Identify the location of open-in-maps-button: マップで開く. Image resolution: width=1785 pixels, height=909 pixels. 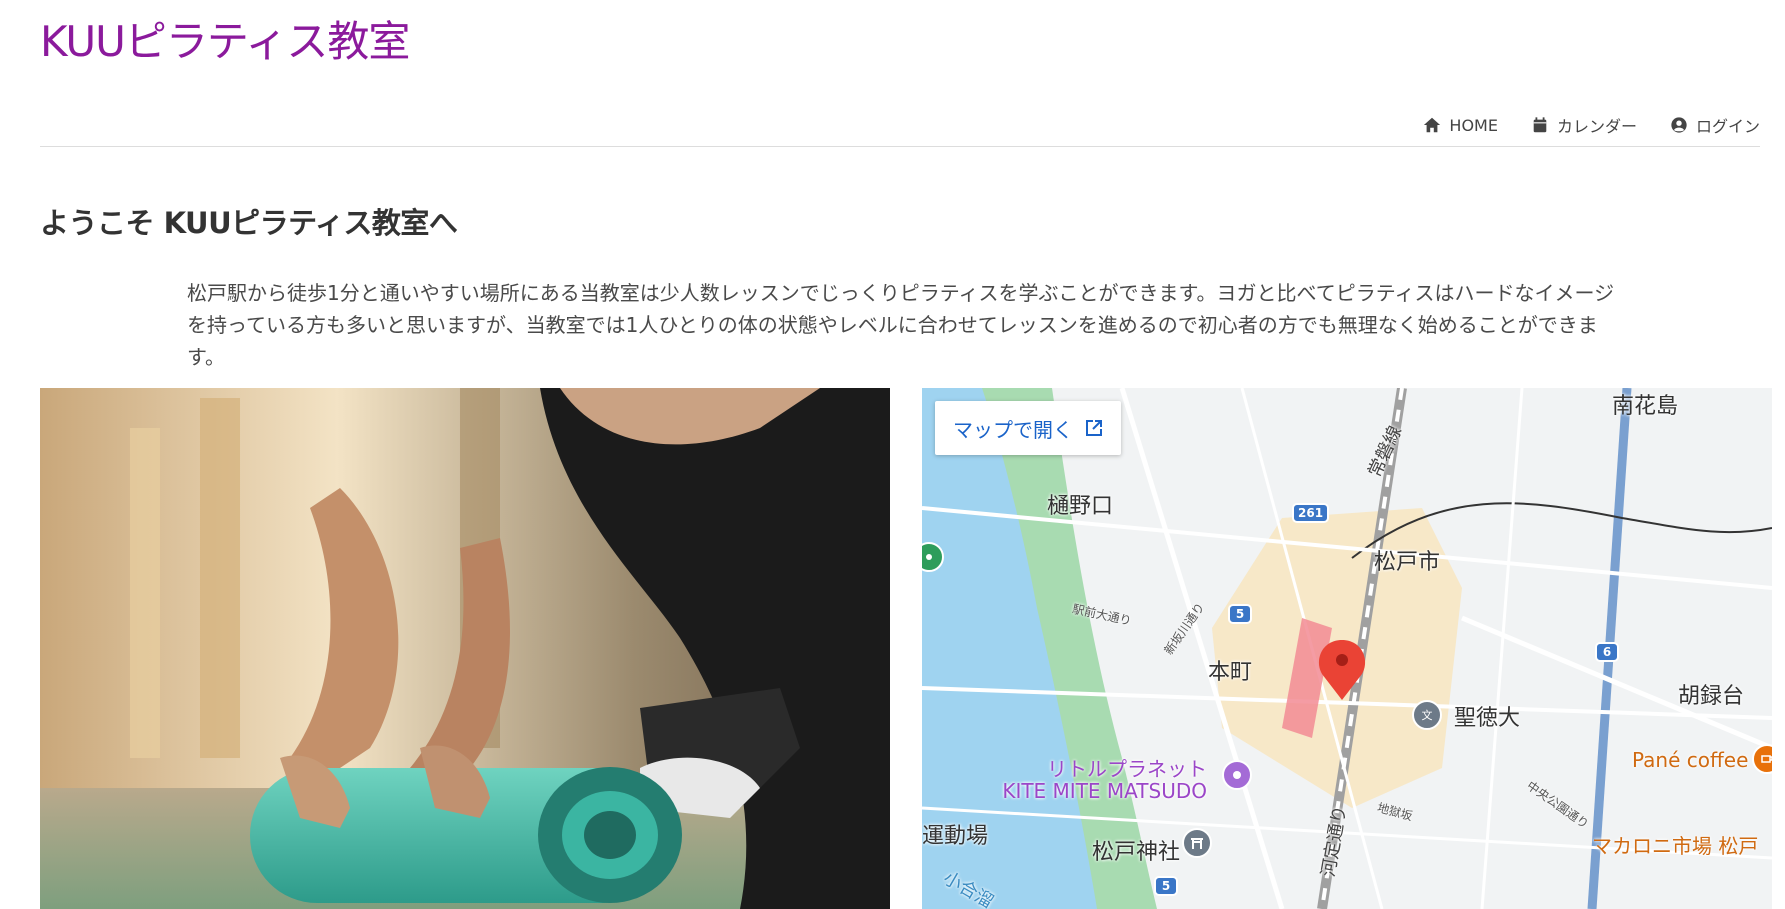
(1028, 428).